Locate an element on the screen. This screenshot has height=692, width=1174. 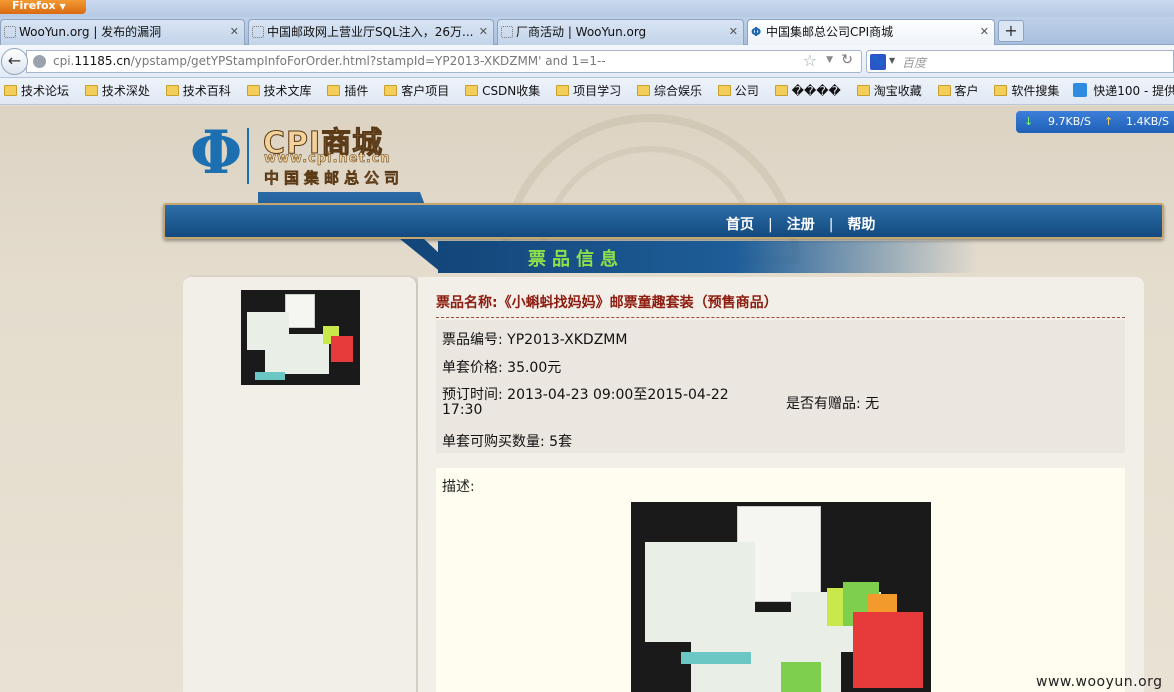
upload-arrow-icon: ↑ is located at coordinates (1109, 121).